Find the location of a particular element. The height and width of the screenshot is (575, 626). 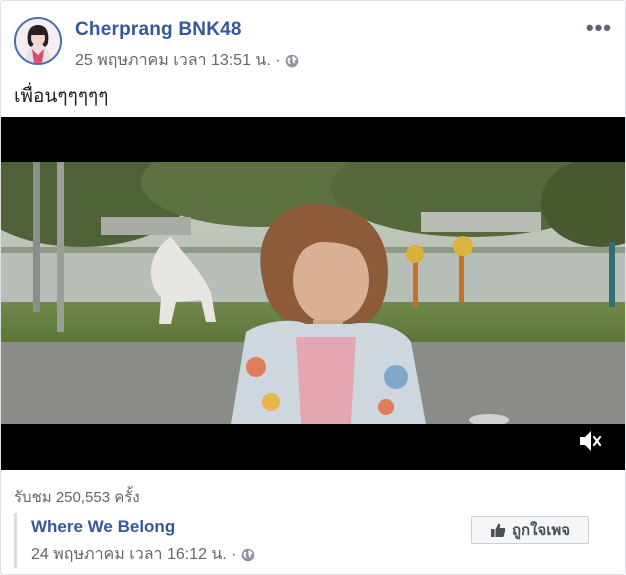

post-timestamp: 25 พฤษภาคม เวลา 13:51 น. · is located at coordinates (178, 60).